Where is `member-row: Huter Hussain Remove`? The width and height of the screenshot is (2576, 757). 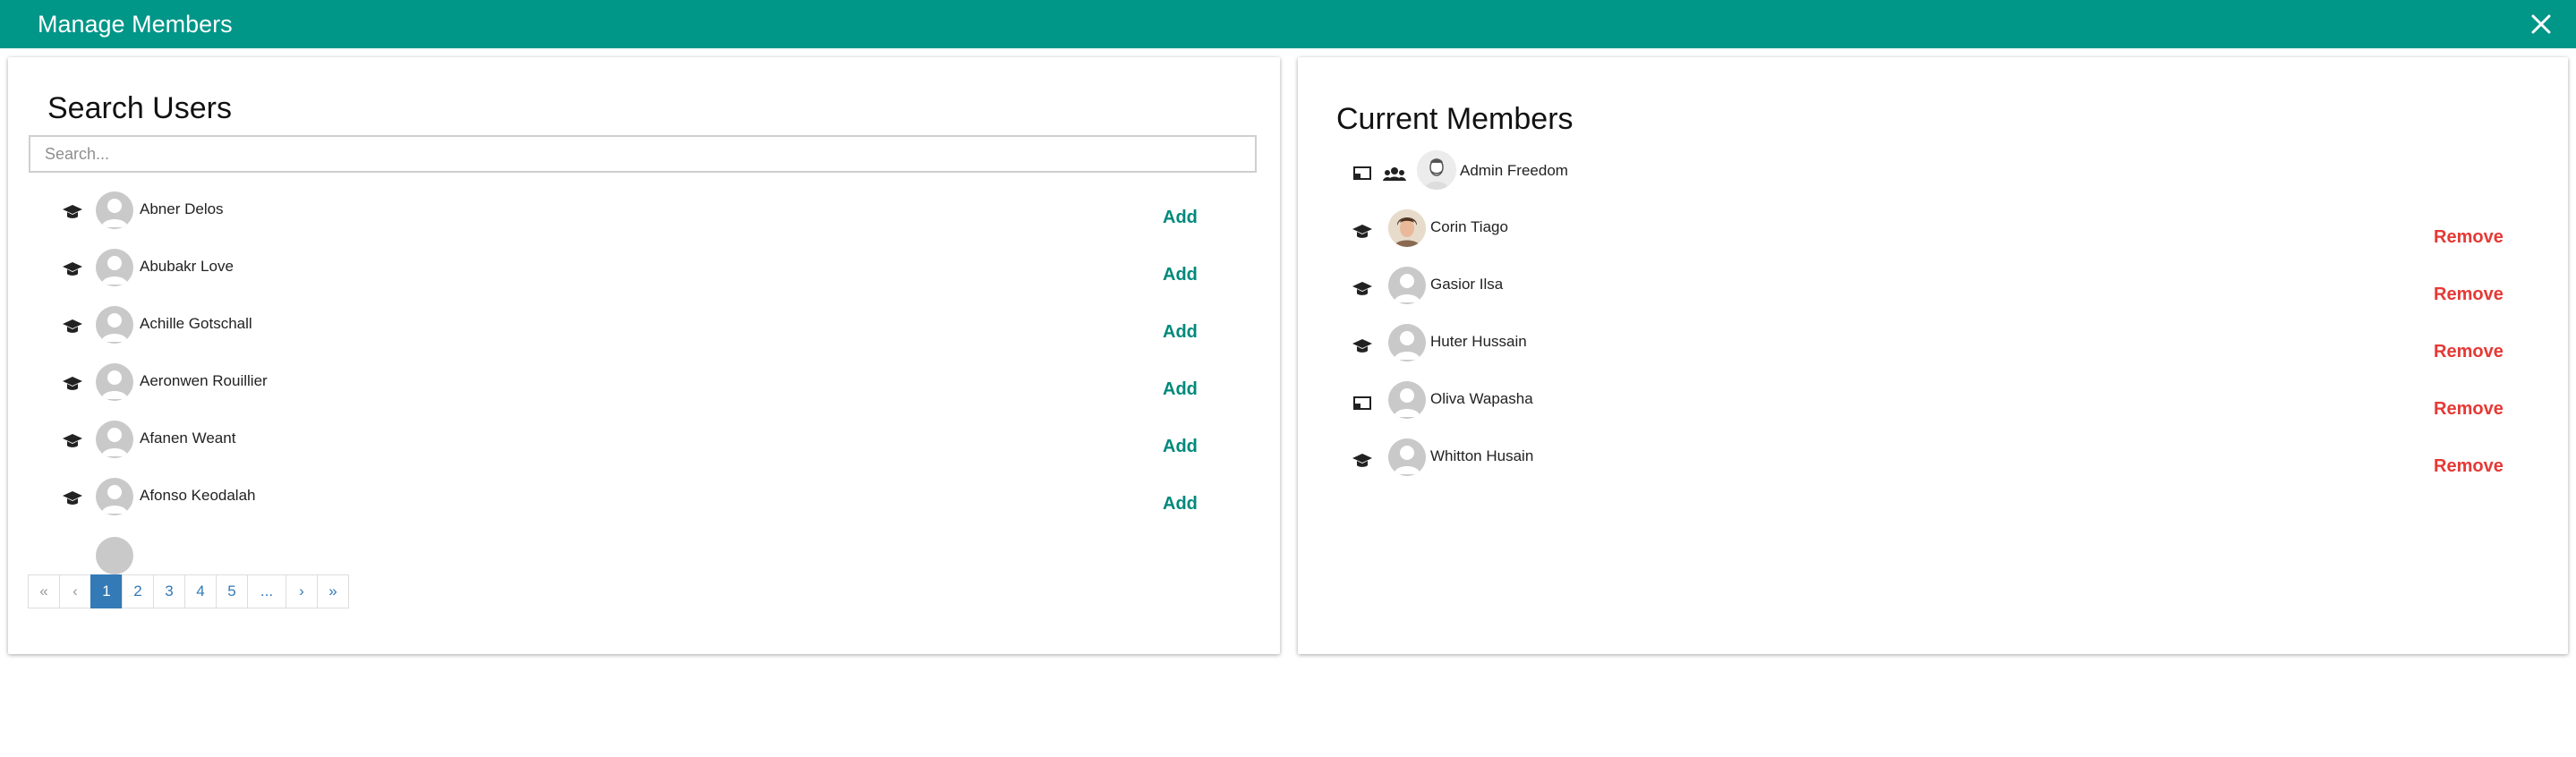 member-row: Huter Hussain Remove is located at coordinates (1933, 352).